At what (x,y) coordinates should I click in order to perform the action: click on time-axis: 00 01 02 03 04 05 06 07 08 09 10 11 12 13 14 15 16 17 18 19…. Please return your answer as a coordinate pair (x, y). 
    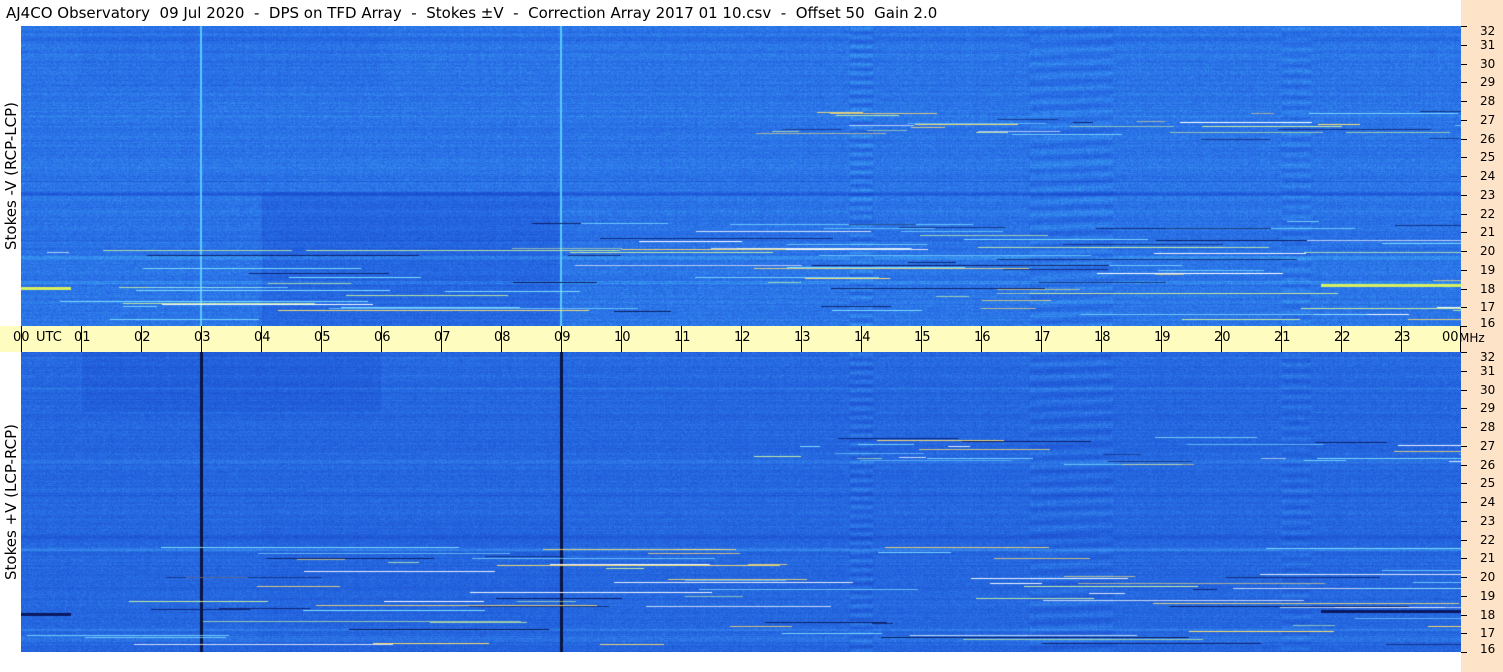
    Looking at the image, I should click on (730, 339).